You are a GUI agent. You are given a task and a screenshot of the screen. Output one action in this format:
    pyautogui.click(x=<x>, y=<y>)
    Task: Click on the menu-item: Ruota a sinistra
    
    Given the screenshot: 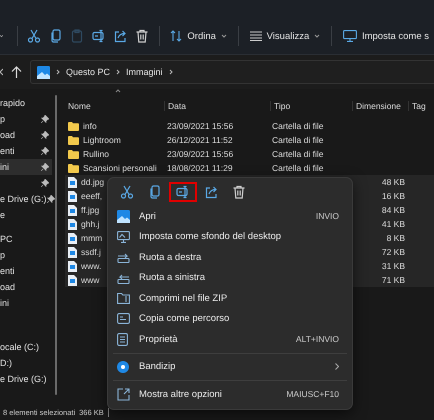 What is the action you would take?
    pyautogui.click(x=230, y=278)
    